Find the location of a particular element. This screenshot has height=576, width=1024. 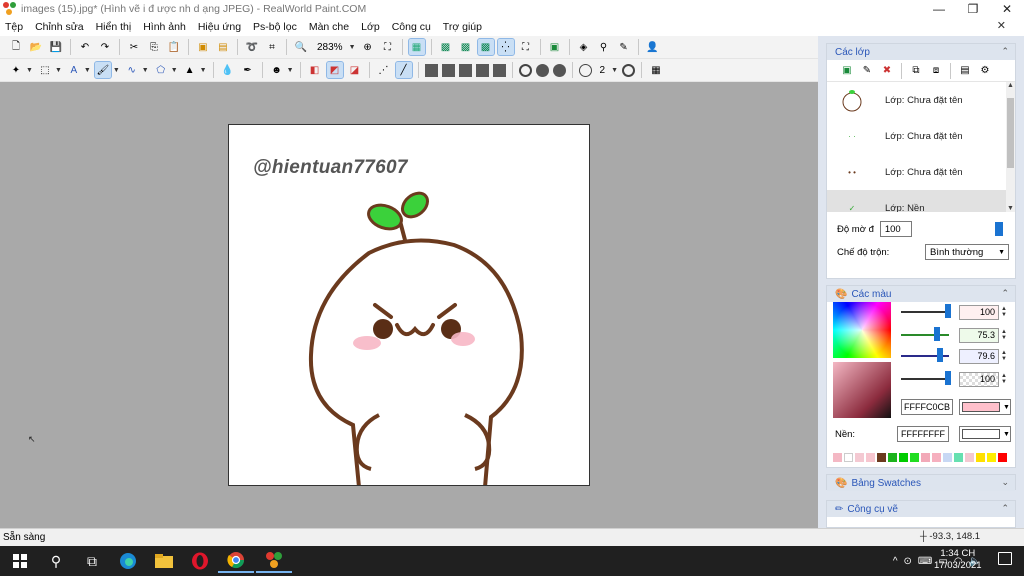

selection-marquee-icon: ⛶ is located at coordinates (526, 47).